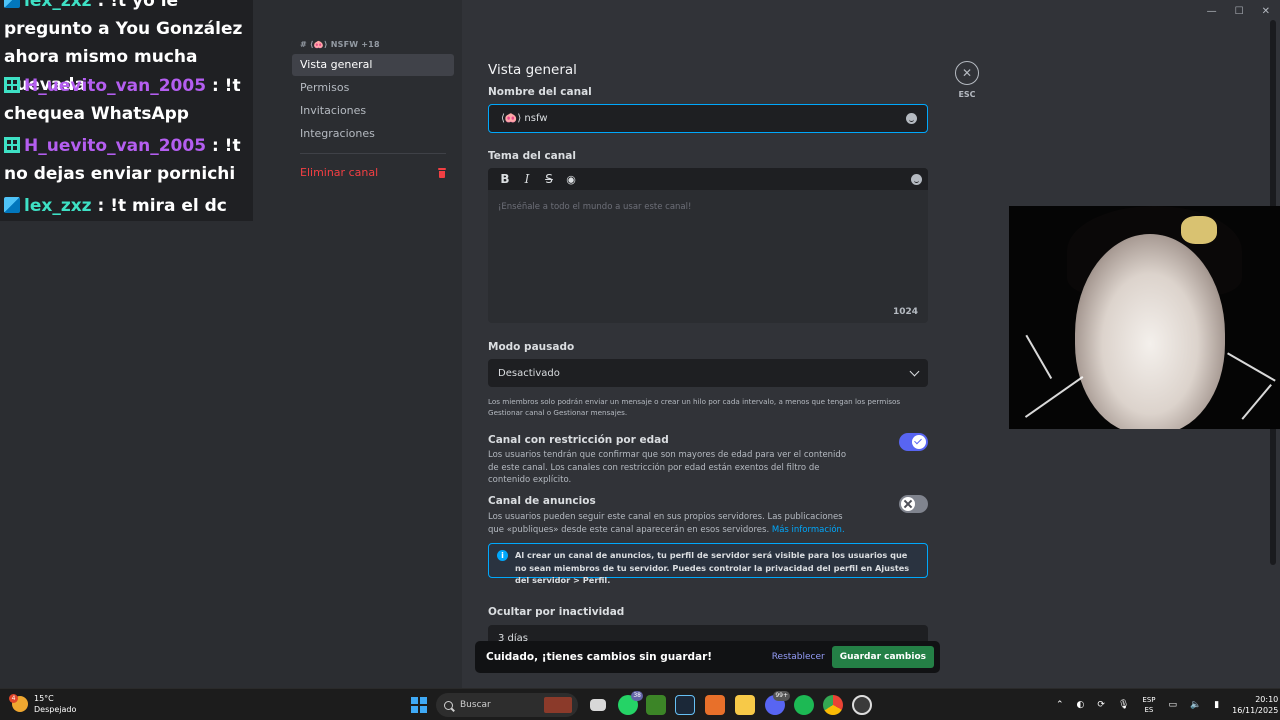  What do you see at coordinates (44, 698) in the screenshot?
I see `weather-temperature: 15°C` at bounding box center [44, 698].